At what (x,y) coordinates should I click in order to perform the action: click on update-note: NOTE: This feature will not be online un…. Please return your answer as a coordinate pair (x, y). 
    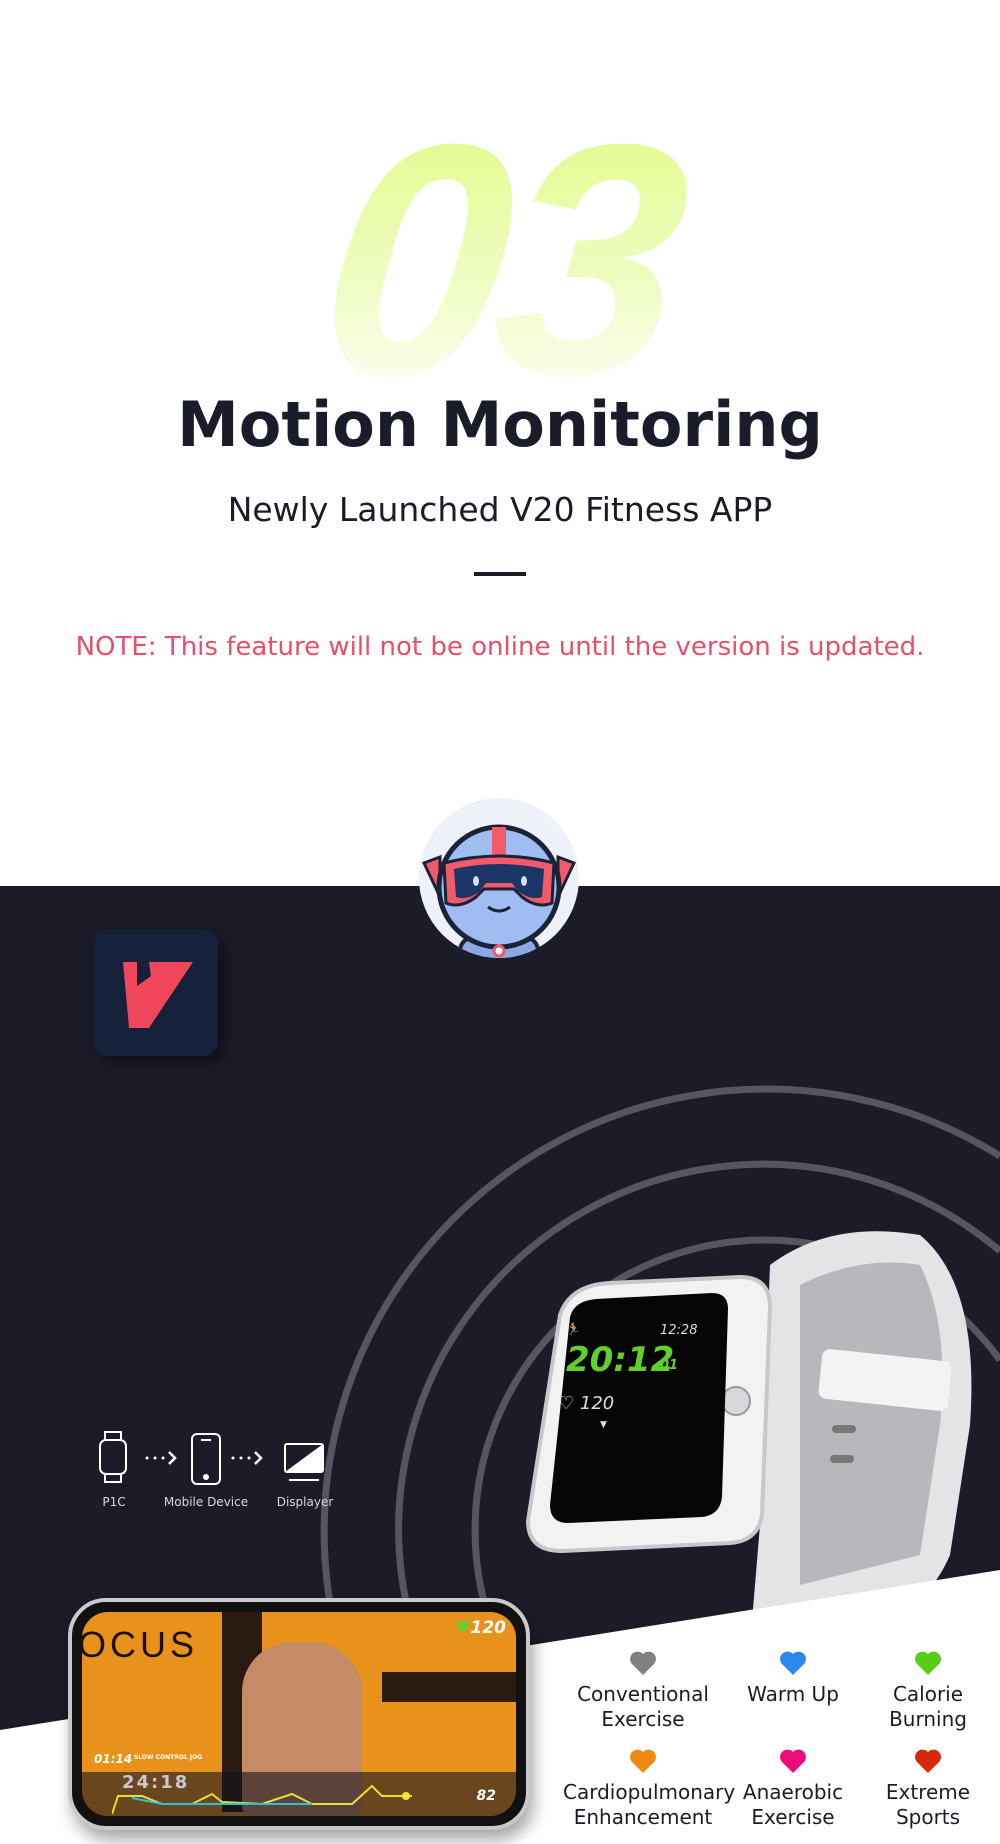
    Looking at the image, I should click on (500, 647).